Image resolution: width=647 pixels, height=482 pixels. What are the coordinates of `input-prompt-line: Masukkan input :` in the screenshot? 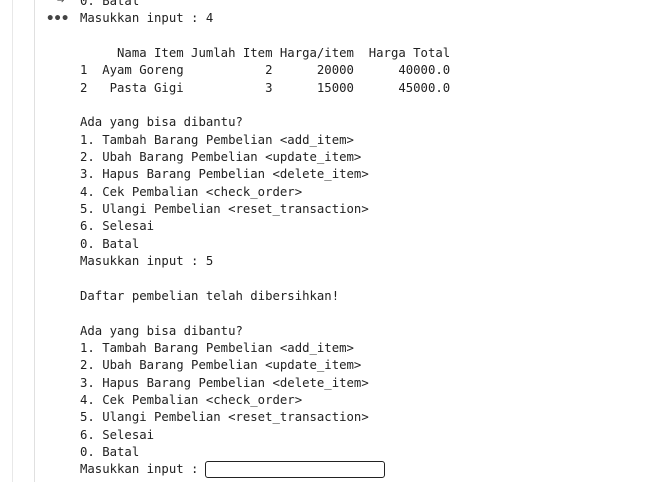 It's located at (265, 470).